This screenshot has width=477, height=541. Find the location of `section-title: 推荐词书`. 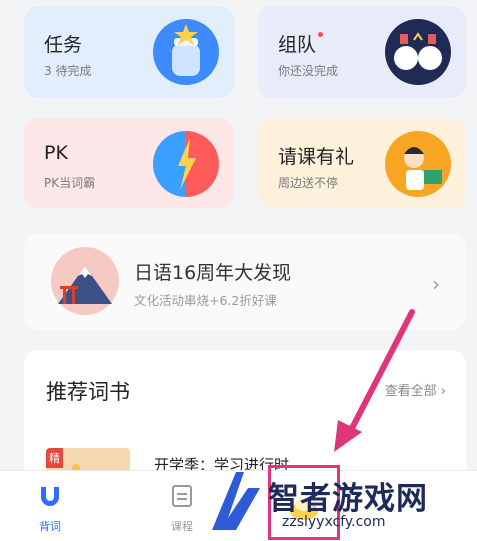

section-title: 推荐词书 is located at coordinates (88, 392).